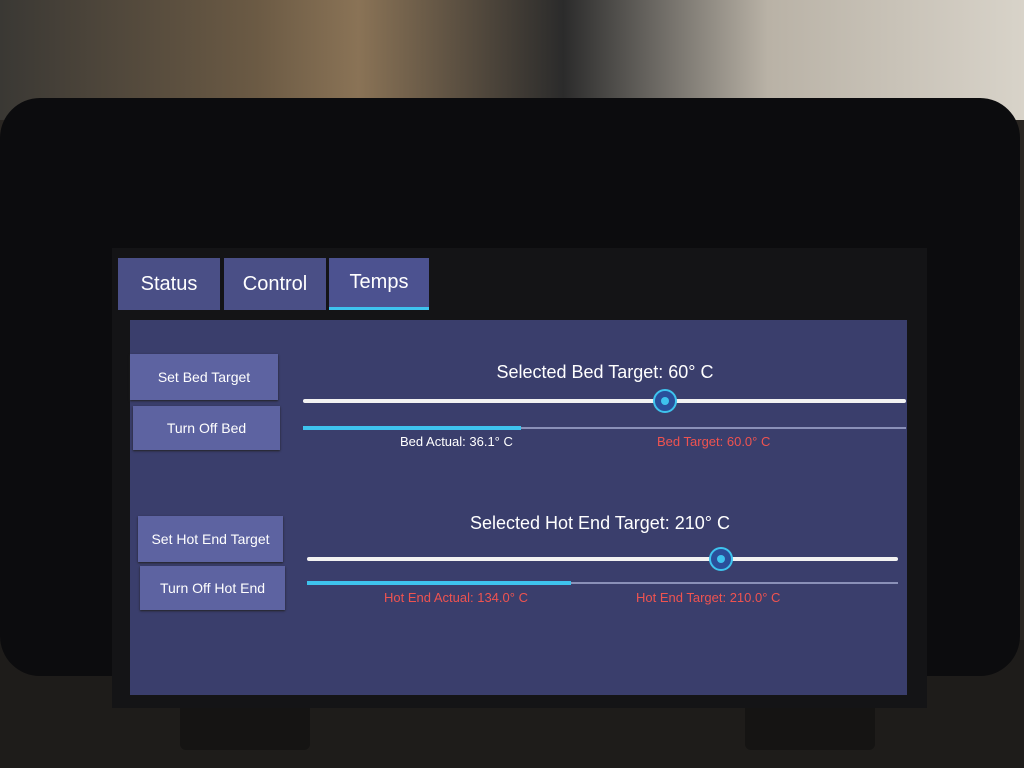 This screenshot has height=768, width=1024. What do you see at coordinates (379, 284) in the screenshot?
I see `tab-temps: Temps` at bounding box center [379, 284].